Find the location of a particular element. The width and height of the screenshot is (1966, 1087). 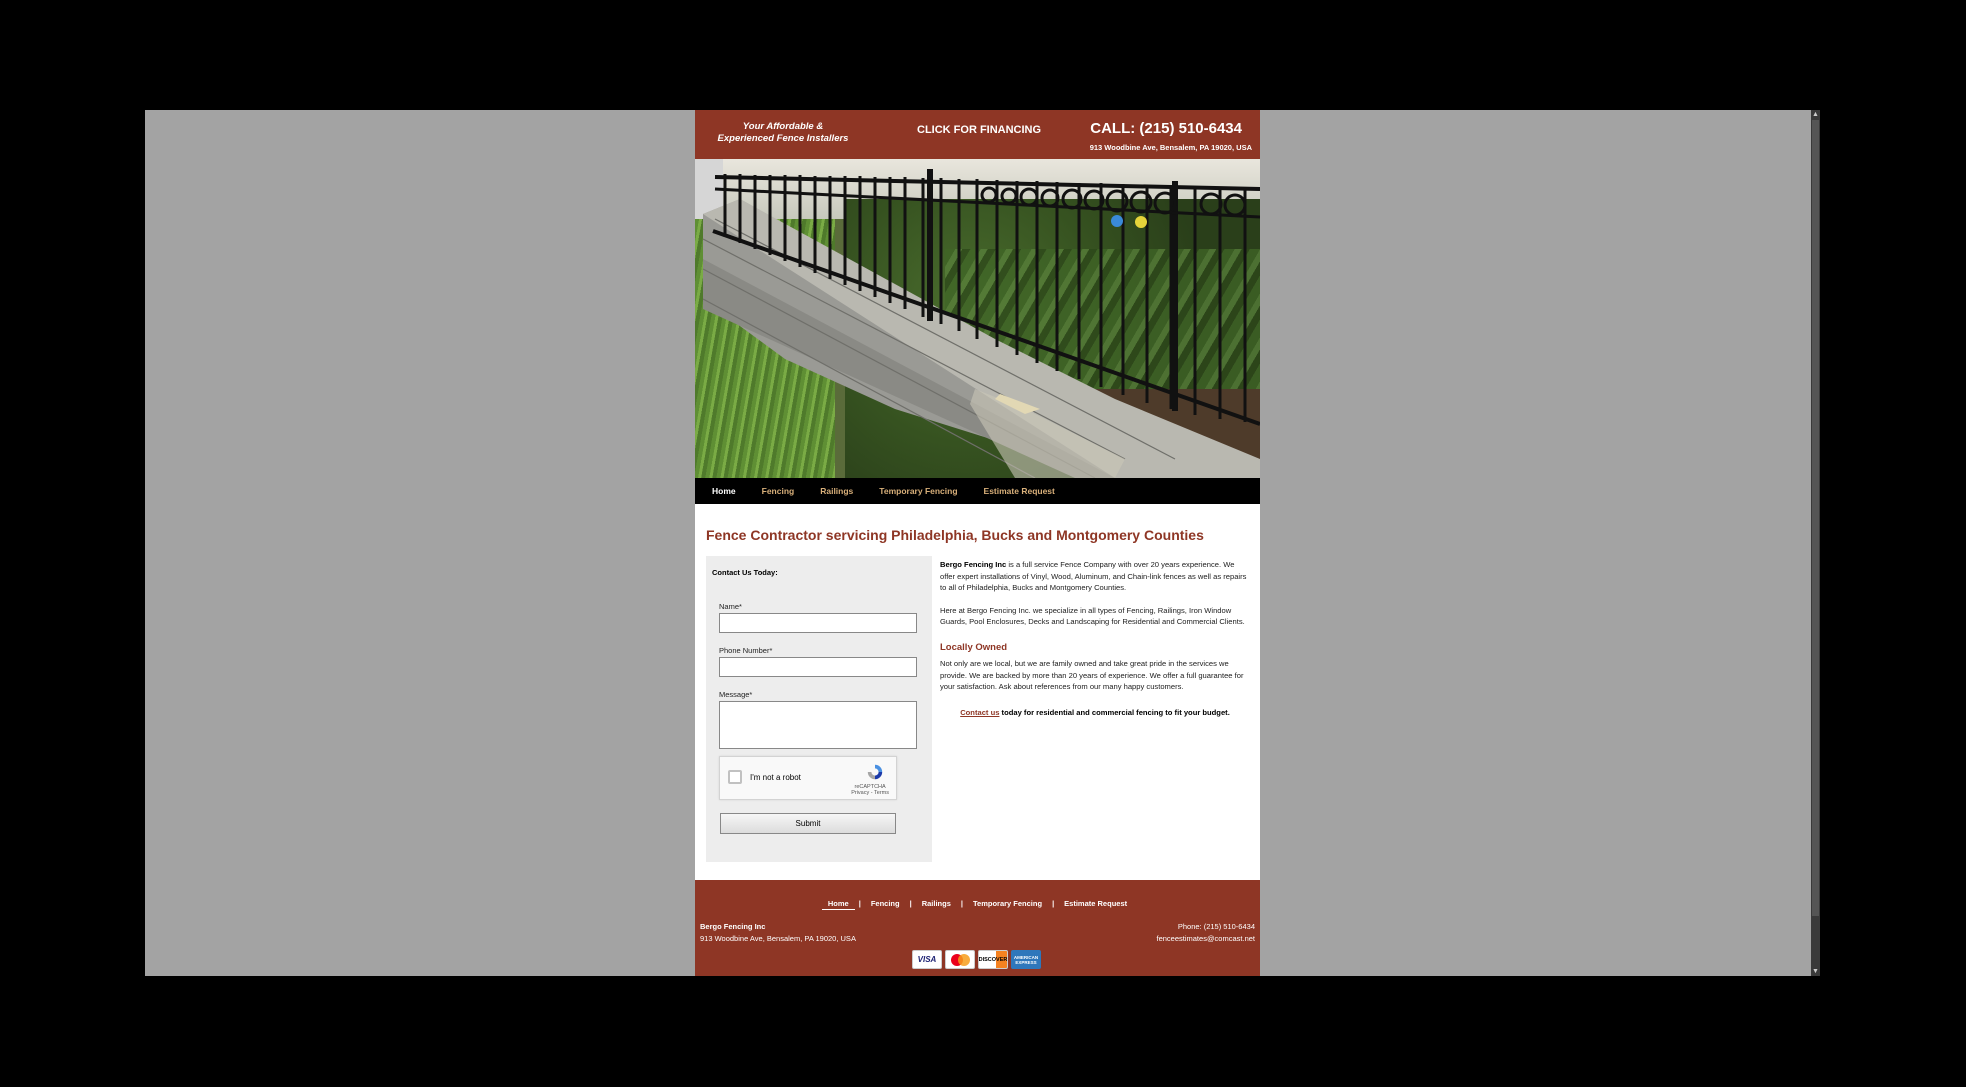

hero-image-fence is located at coordinates (977, 318).